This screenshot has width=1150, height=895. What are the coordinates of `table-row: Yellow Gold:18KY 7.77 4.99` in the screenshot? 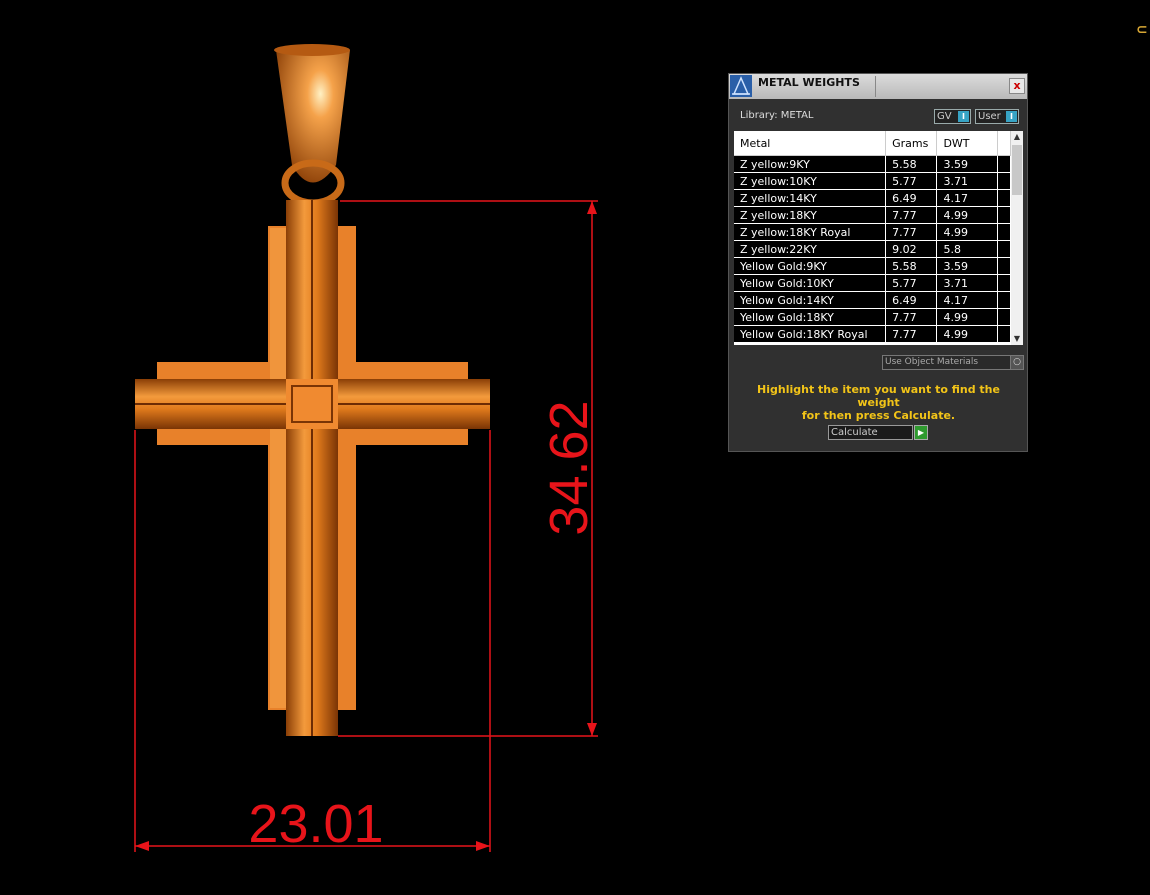 It's located at (873, 317).